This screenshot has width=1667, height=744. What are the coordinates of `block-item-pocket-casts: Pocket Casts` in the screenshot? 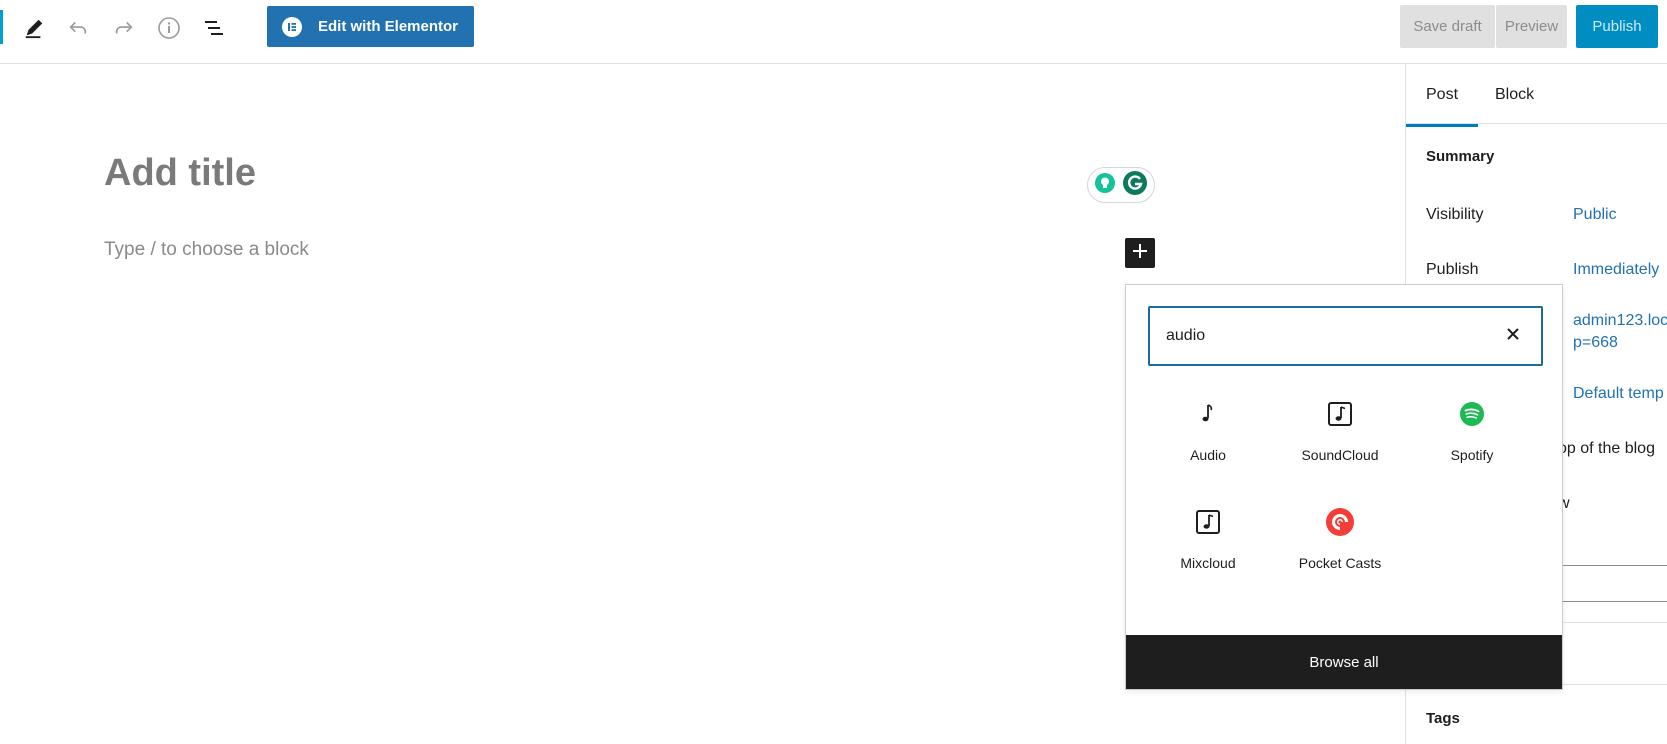 It's located at (1340, 542).